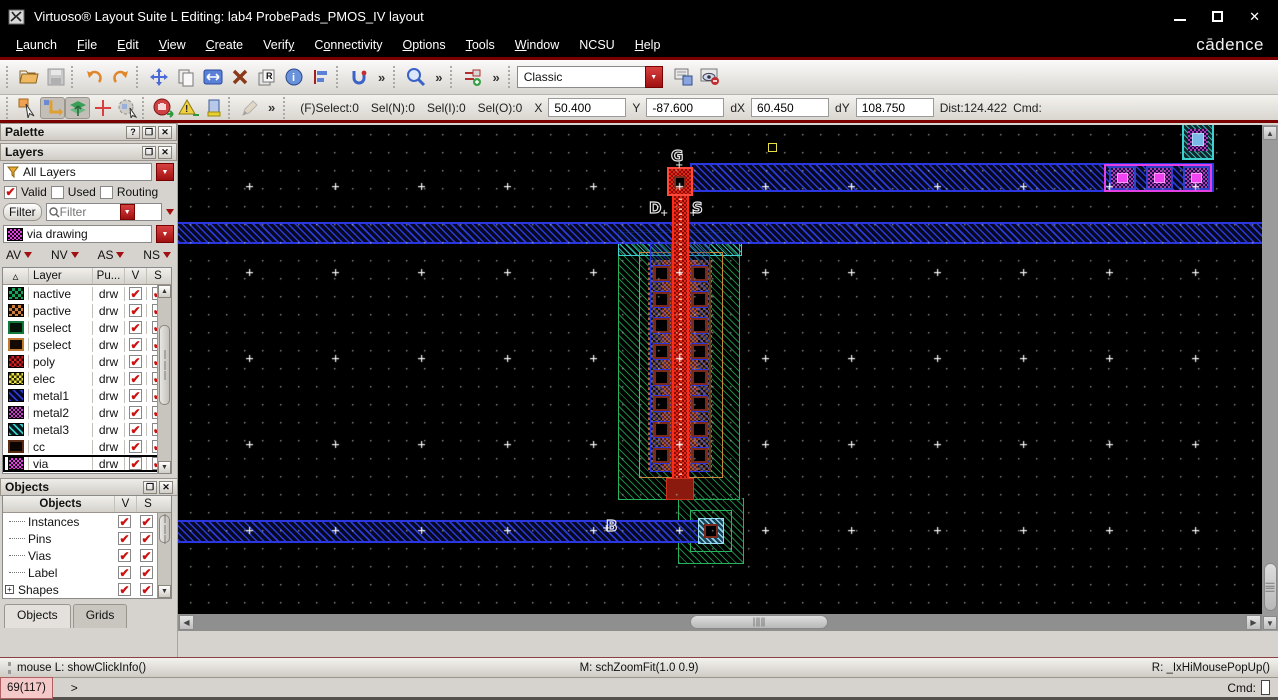 The image size is (1278, 700). Describe the element at coordinates (16, 276) in the screenshot. I see `sort-indicator: ▵` at that location.